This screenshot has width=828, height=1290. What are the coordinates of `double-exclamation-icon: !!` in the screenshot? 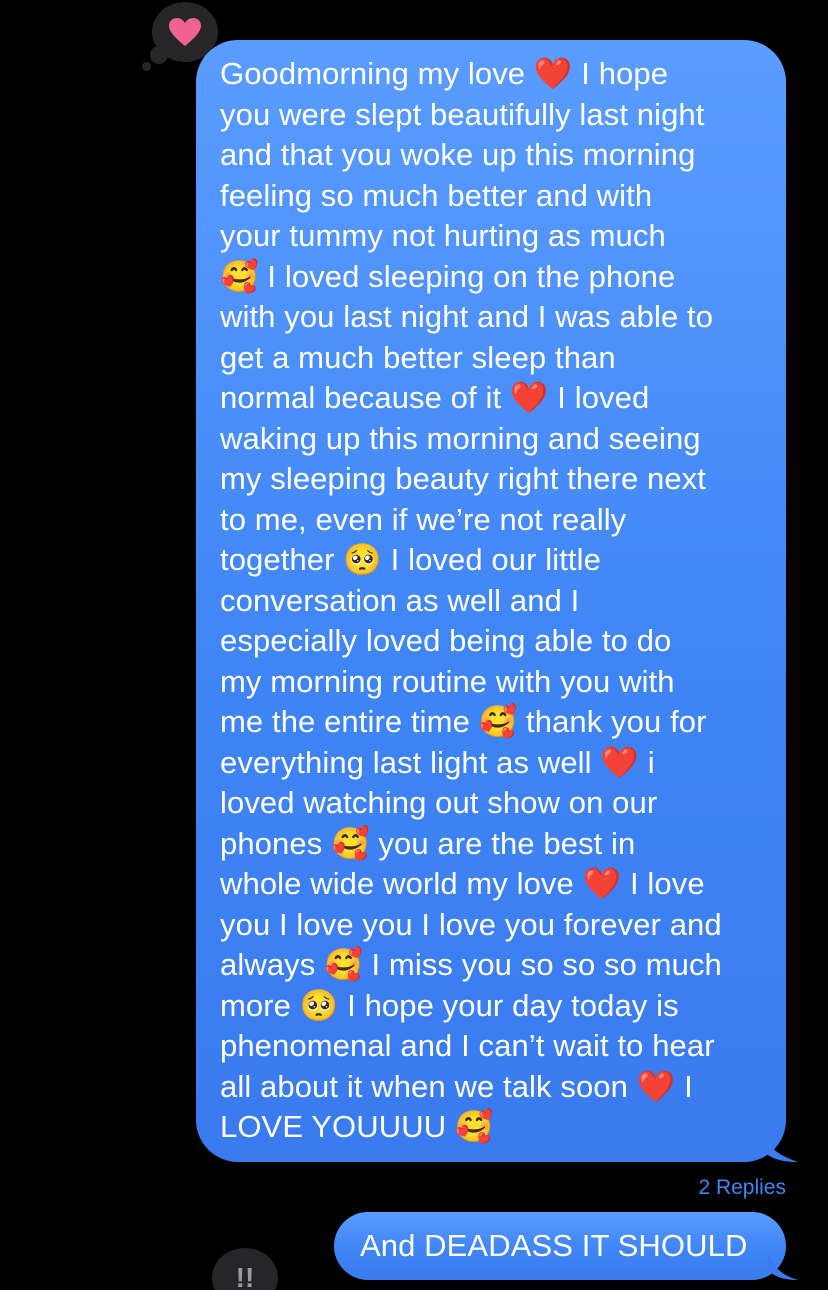 It's located at (245, 1276).